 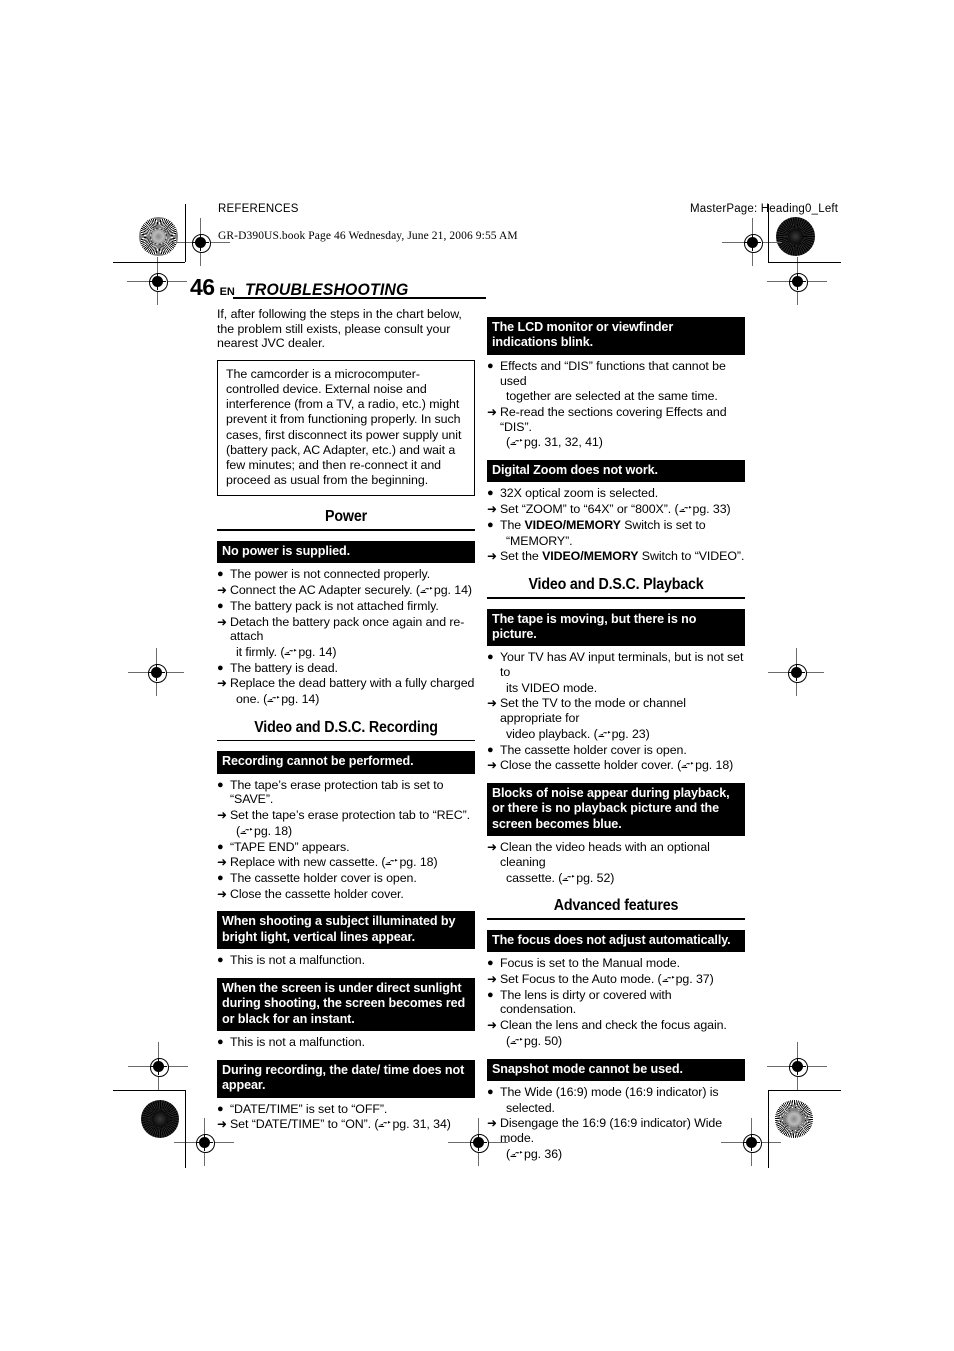 I want to click on page-title-underline, so click(x=359, y=298).